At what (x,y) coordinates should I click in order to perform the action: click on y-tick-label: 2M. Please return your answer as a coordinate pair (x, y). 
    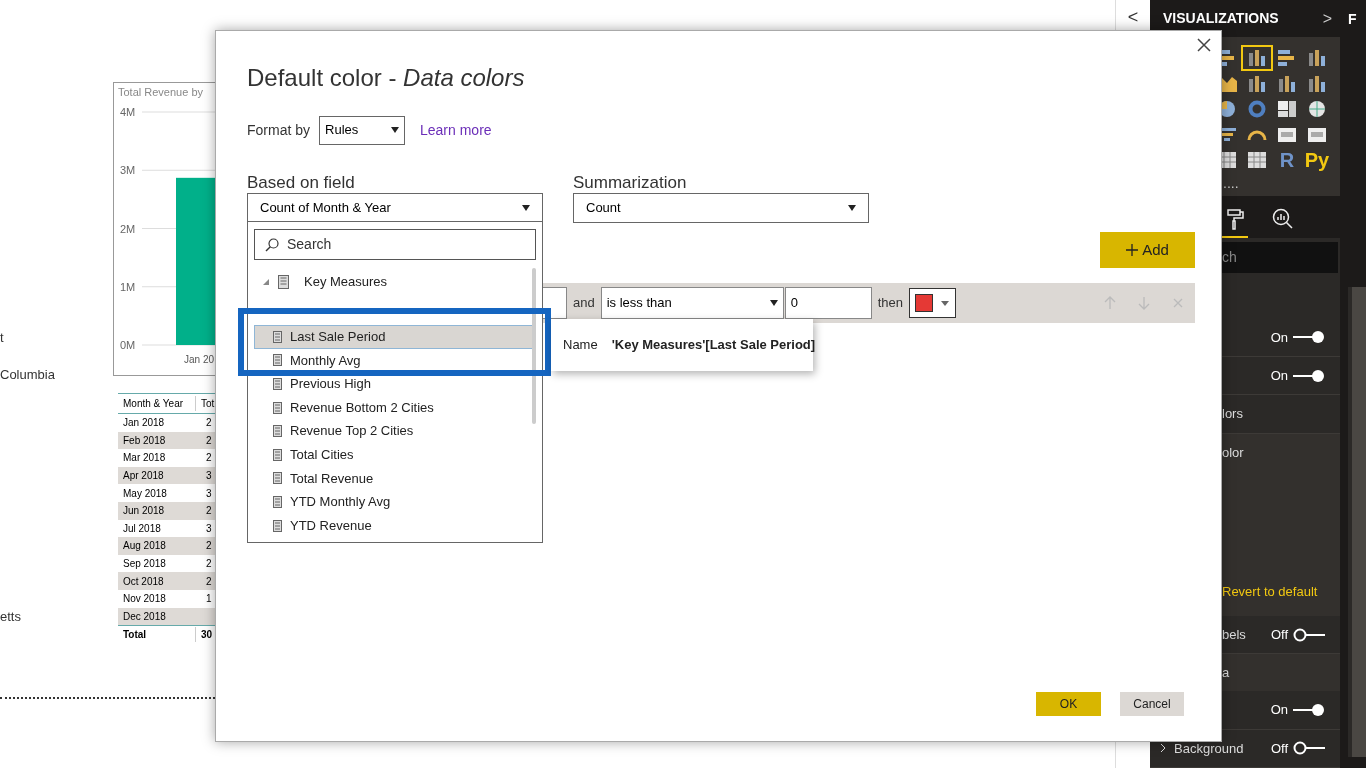
    Looking at the image, I should click on (128, 228).